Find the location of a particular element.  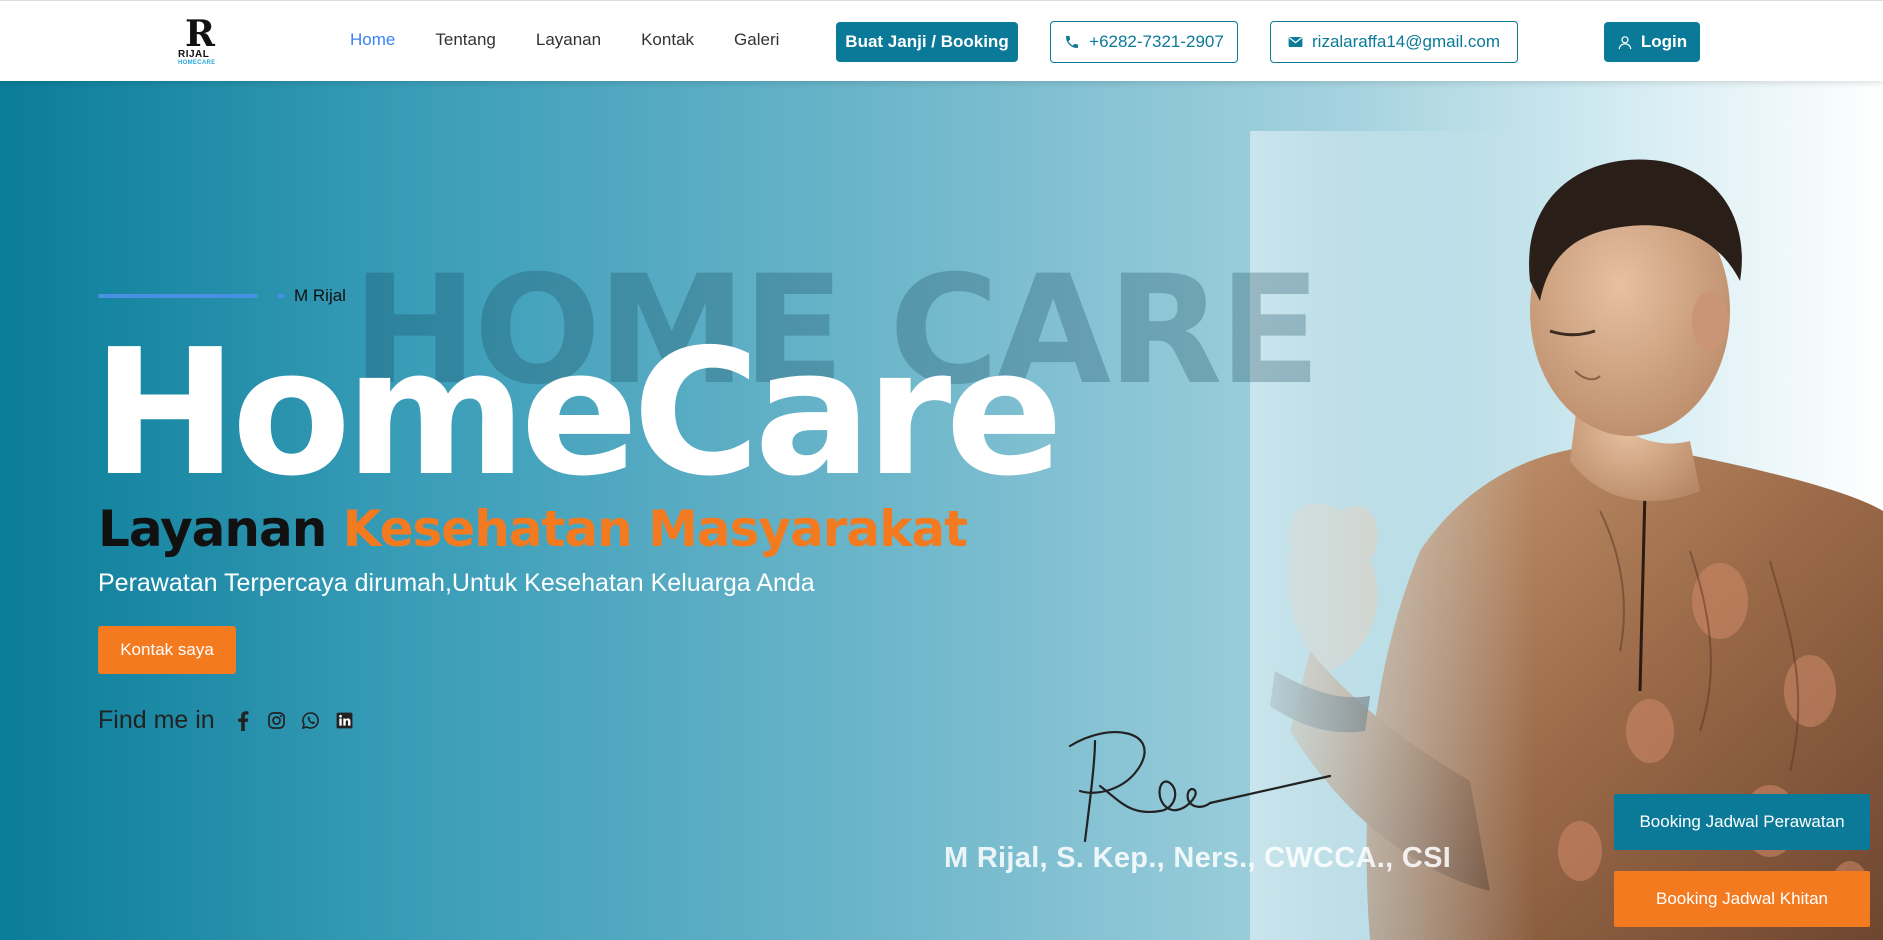

facebook-icon is located at coordinates (243, 720).